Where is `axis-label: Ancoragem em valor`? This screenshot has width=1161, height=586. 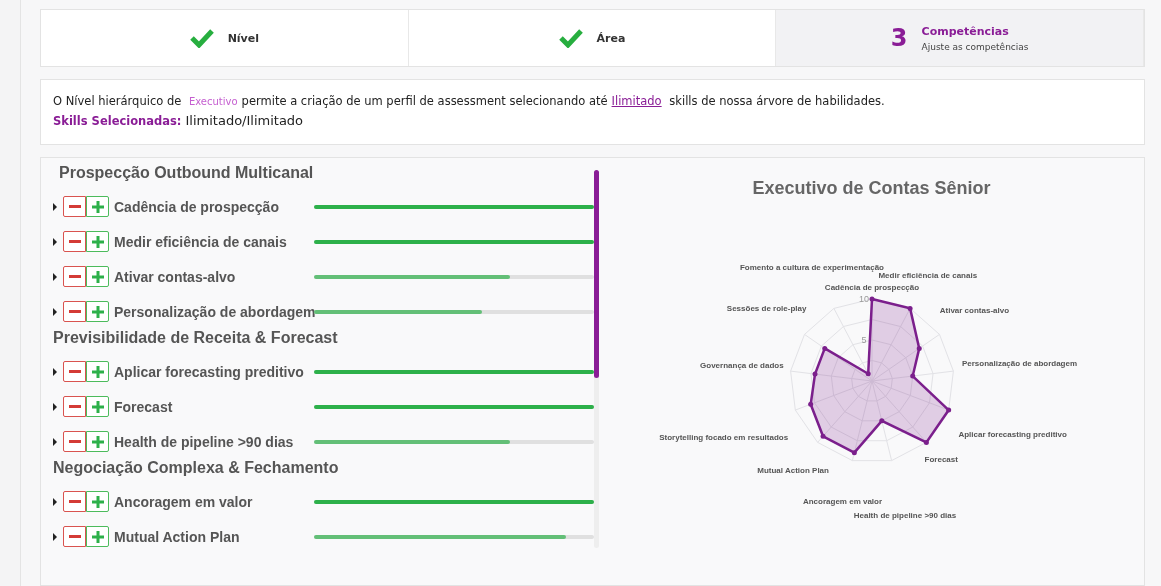
axis-label: Ancoragem em valor is located at coordinates (842, 501).